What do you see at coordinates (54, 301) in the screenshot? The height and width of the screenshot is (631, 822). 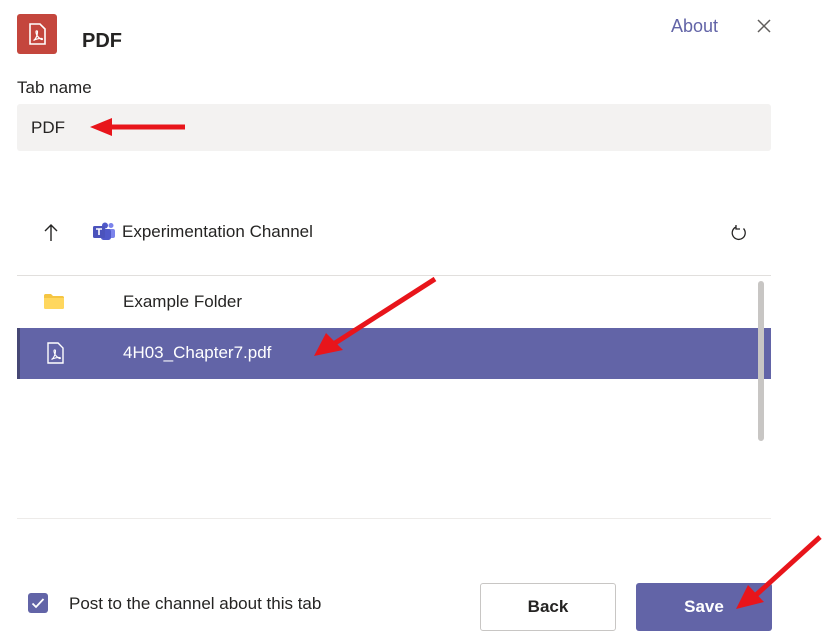 I see `folder-icon` at bounding box center [54, 301].